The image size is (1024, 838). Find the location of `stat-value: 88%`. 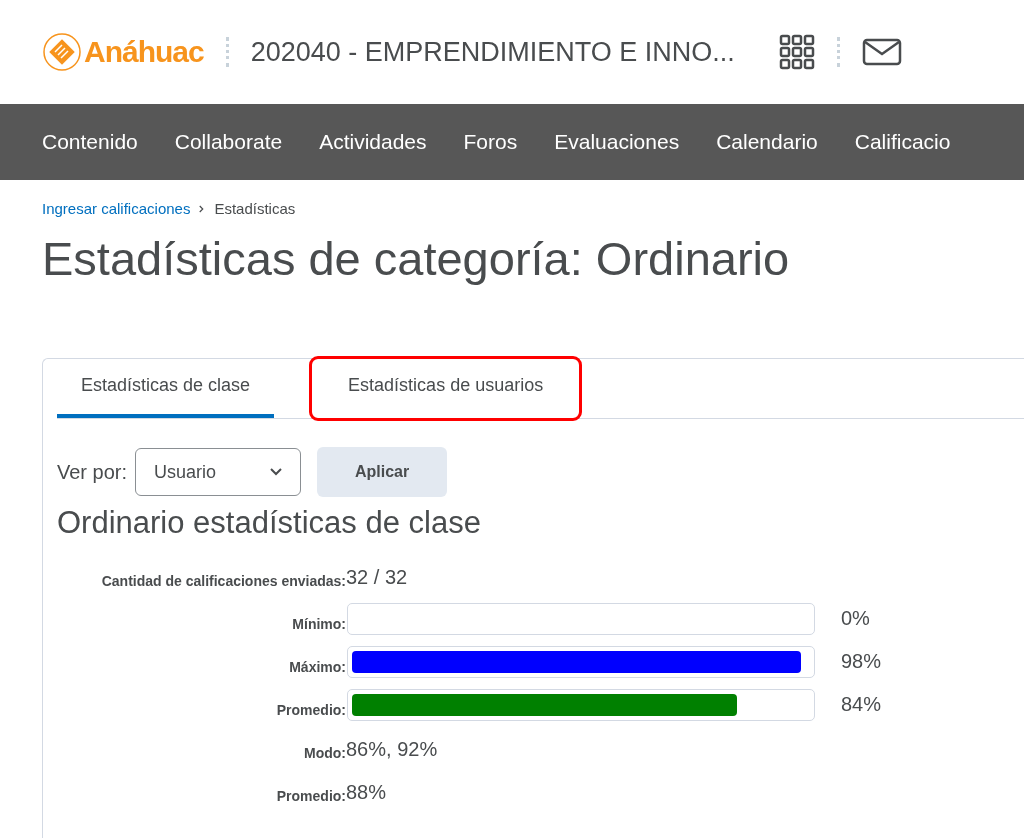

stat-value: 88% is located at coordinates (366, 793).